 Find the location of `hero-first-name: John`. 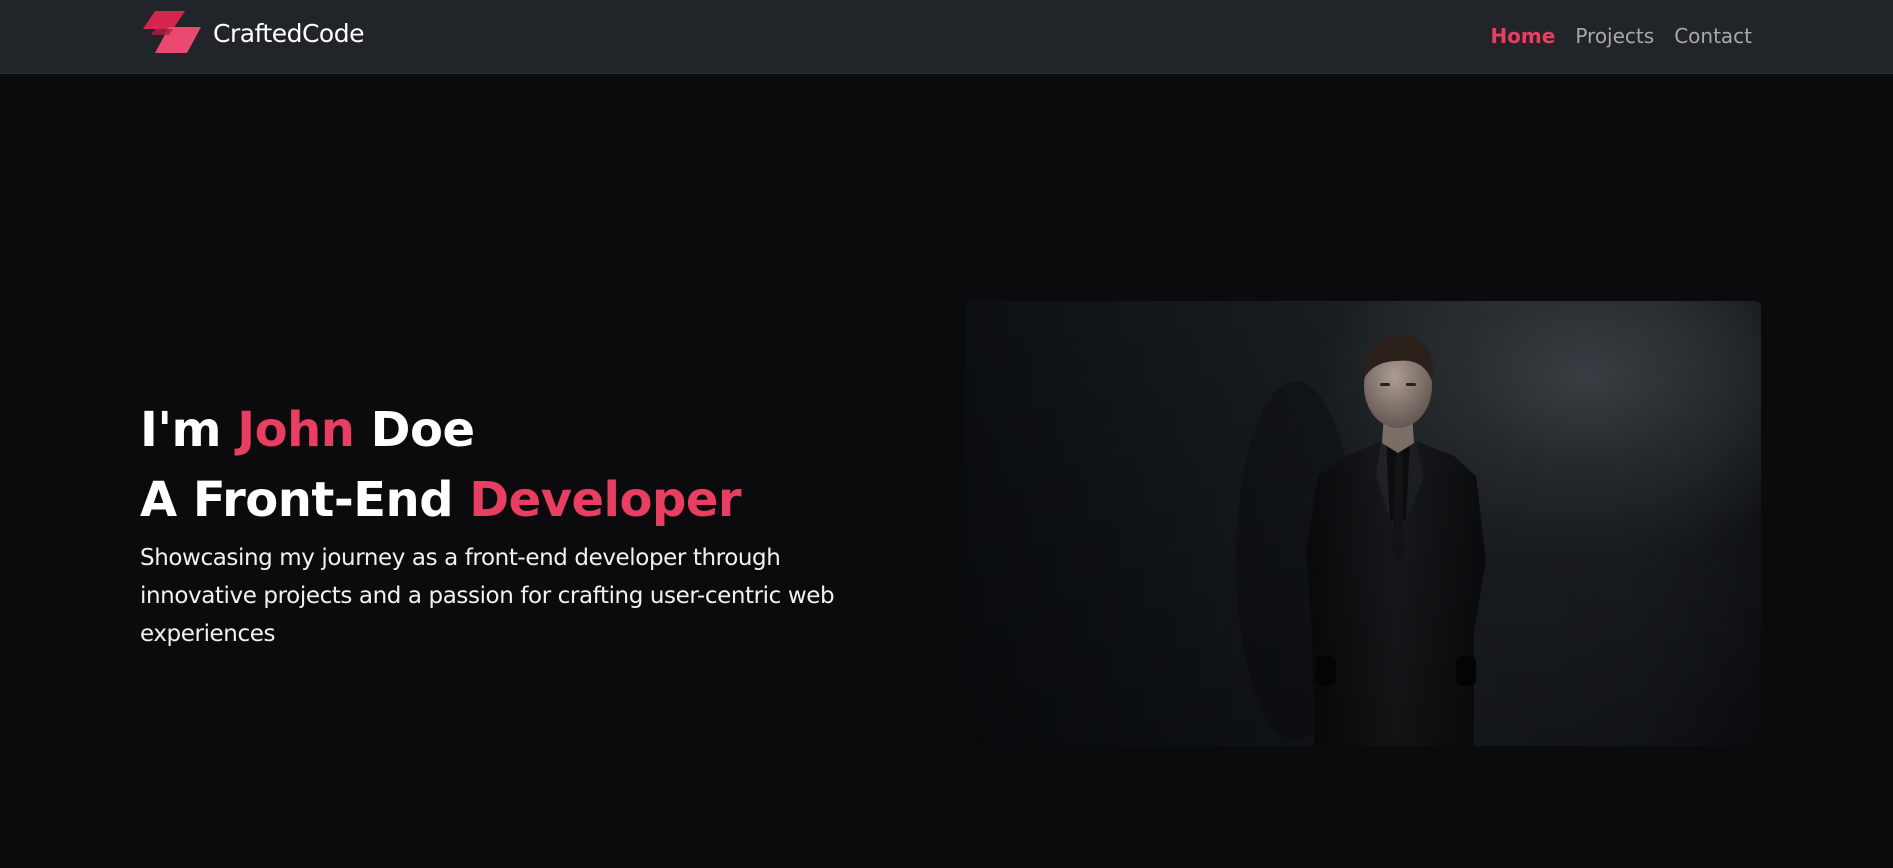

hero-first-name: John is located at coordinates (296, 430).